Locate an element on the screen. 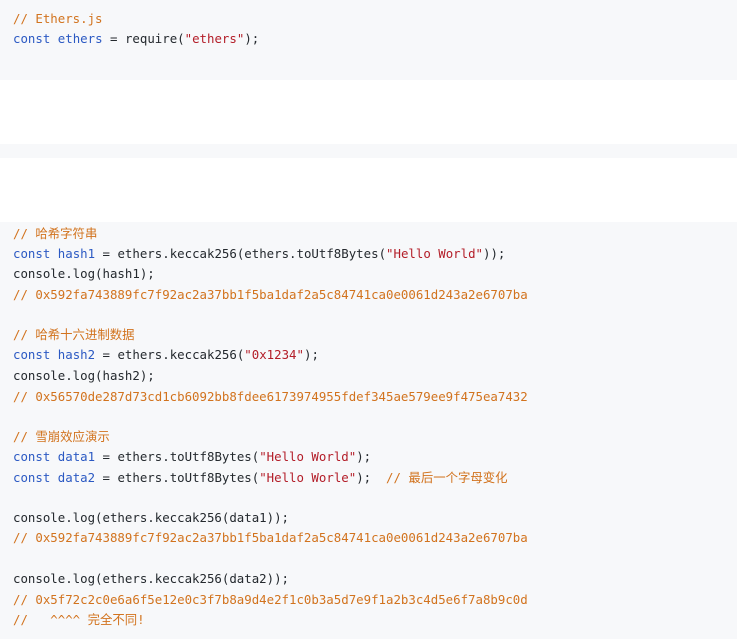 This screenshot has height=639, width=737. code-line: // 哈希十六进制数据 is located at coordinates (74, 335).